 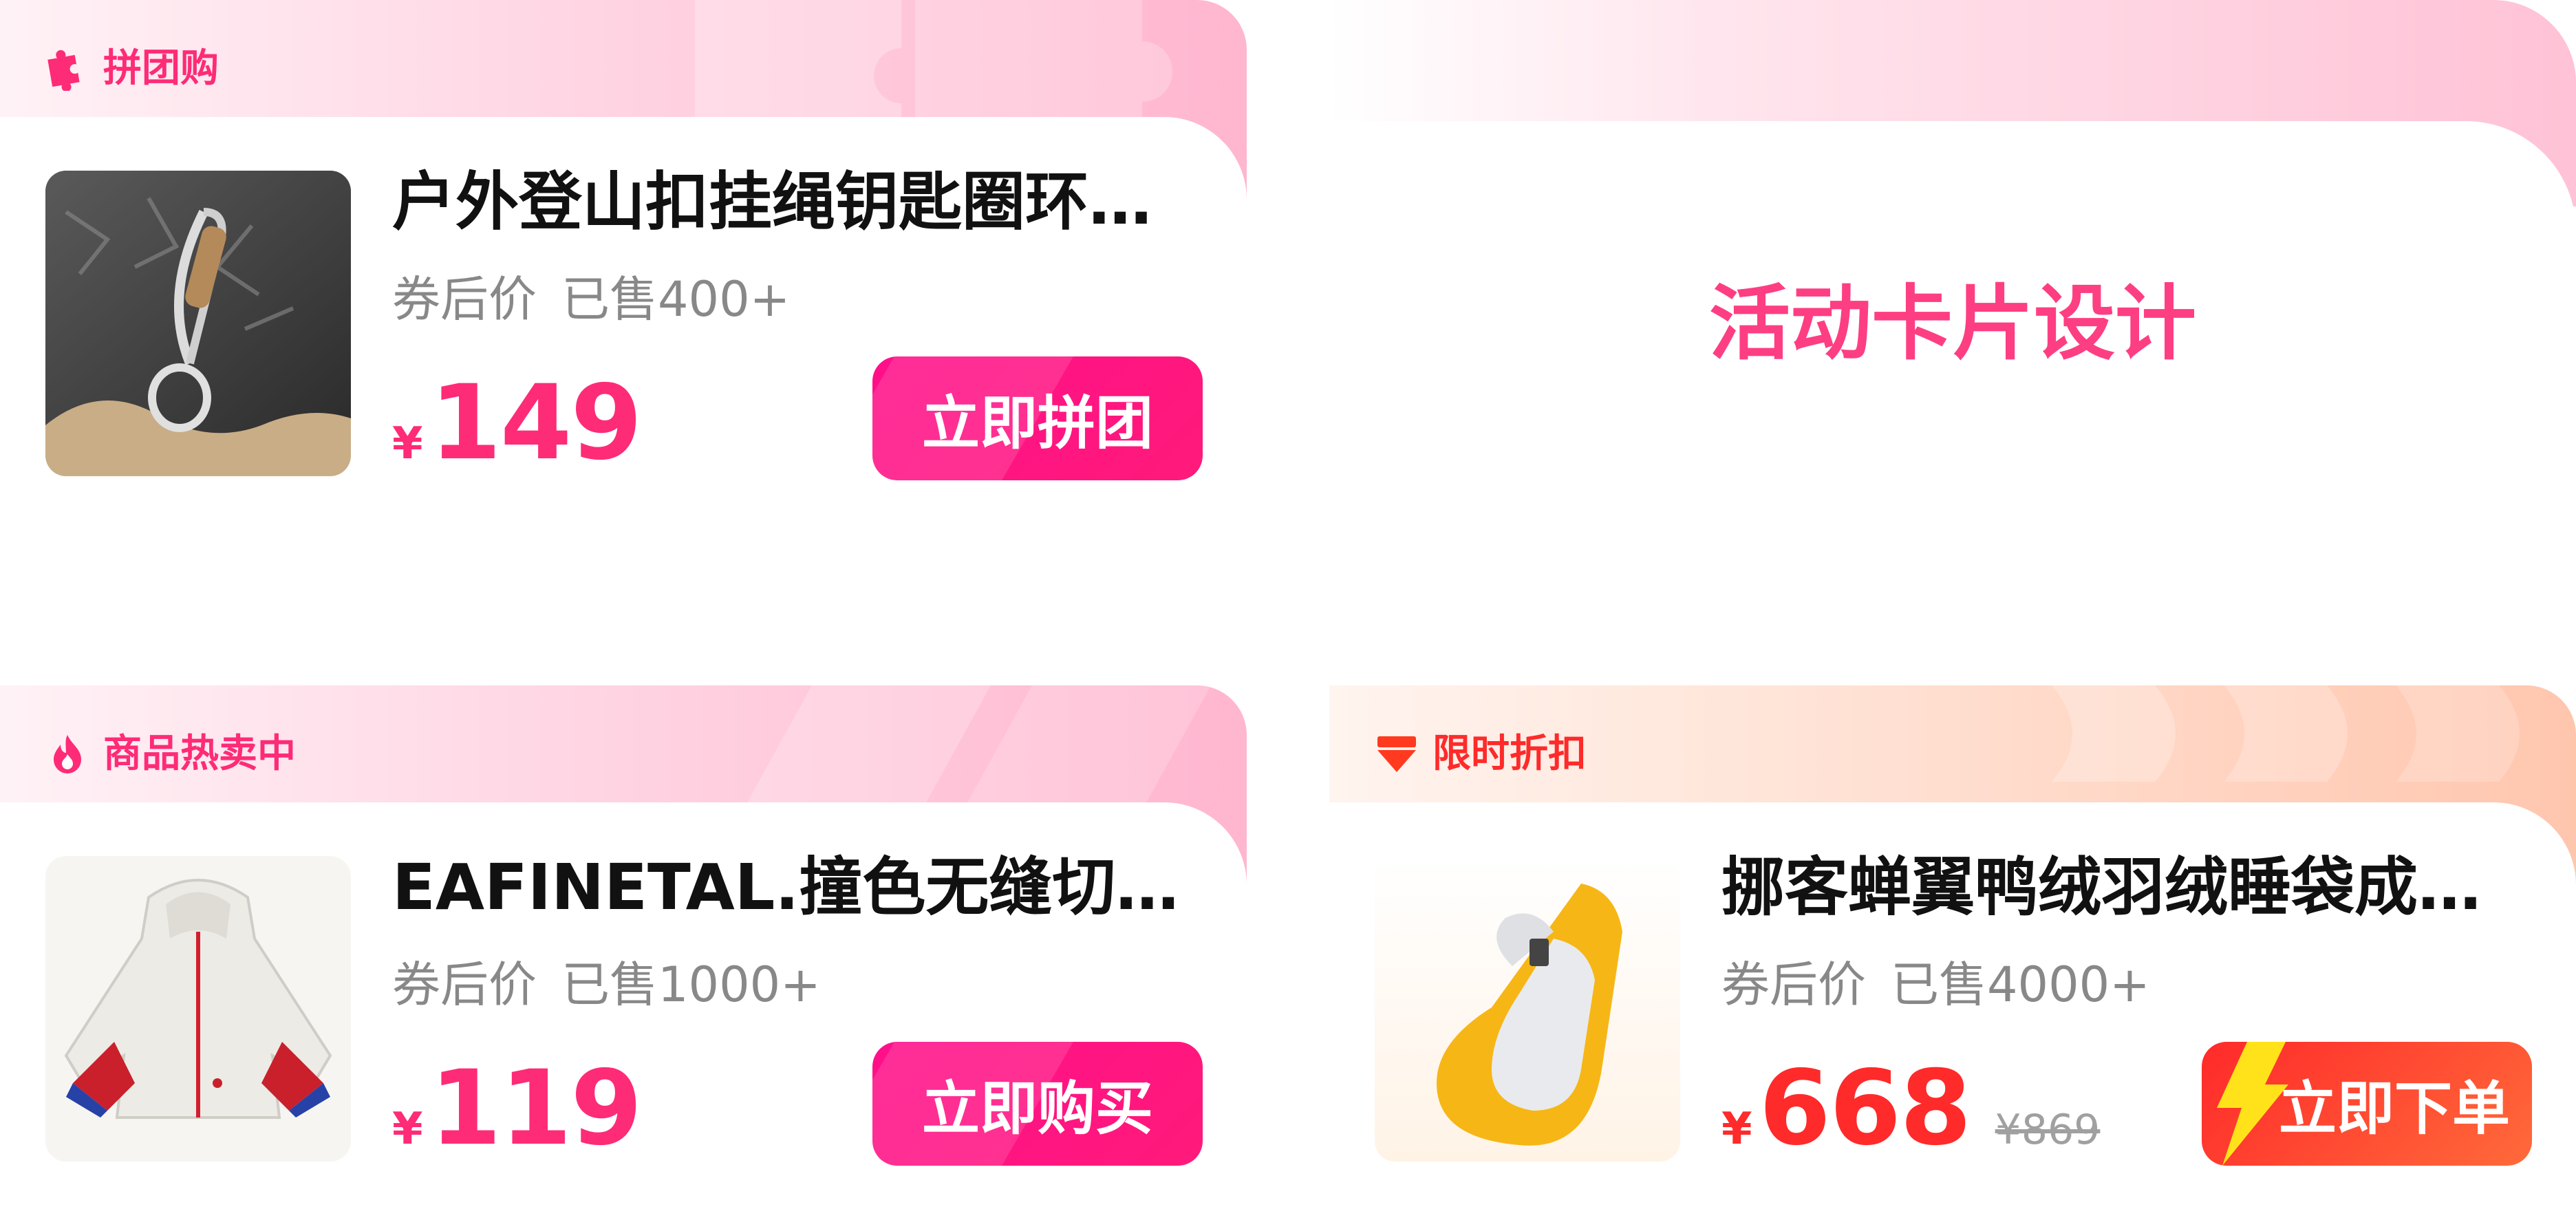 I want to click on button-label: 立即购买, so click(x=1037, y=1108).